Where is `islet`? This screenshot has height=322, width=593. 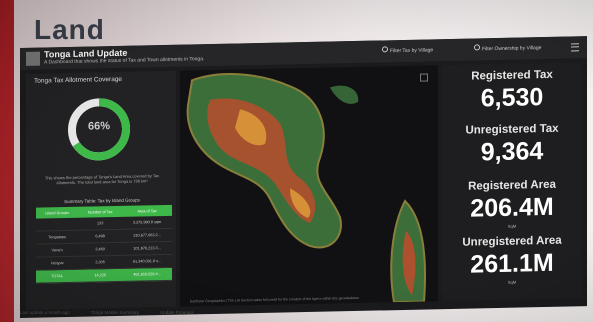
islet is located at coordinates (344, 94).